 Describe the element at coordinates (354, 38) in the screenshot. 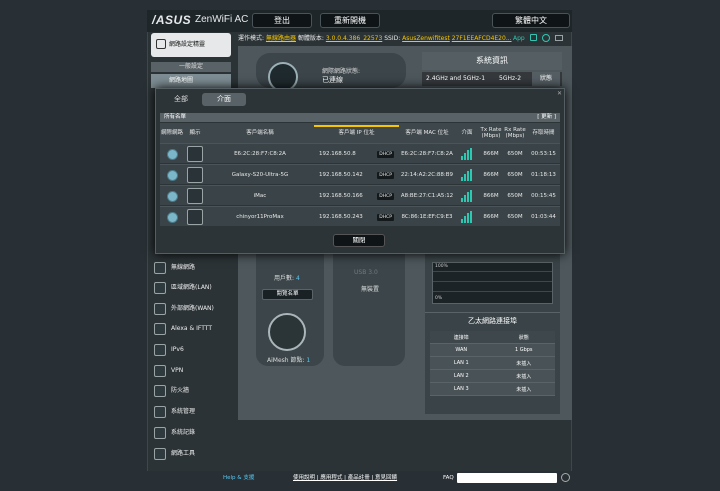

I see `firmware-link: 3.0.0.4.386_22573` at that location.